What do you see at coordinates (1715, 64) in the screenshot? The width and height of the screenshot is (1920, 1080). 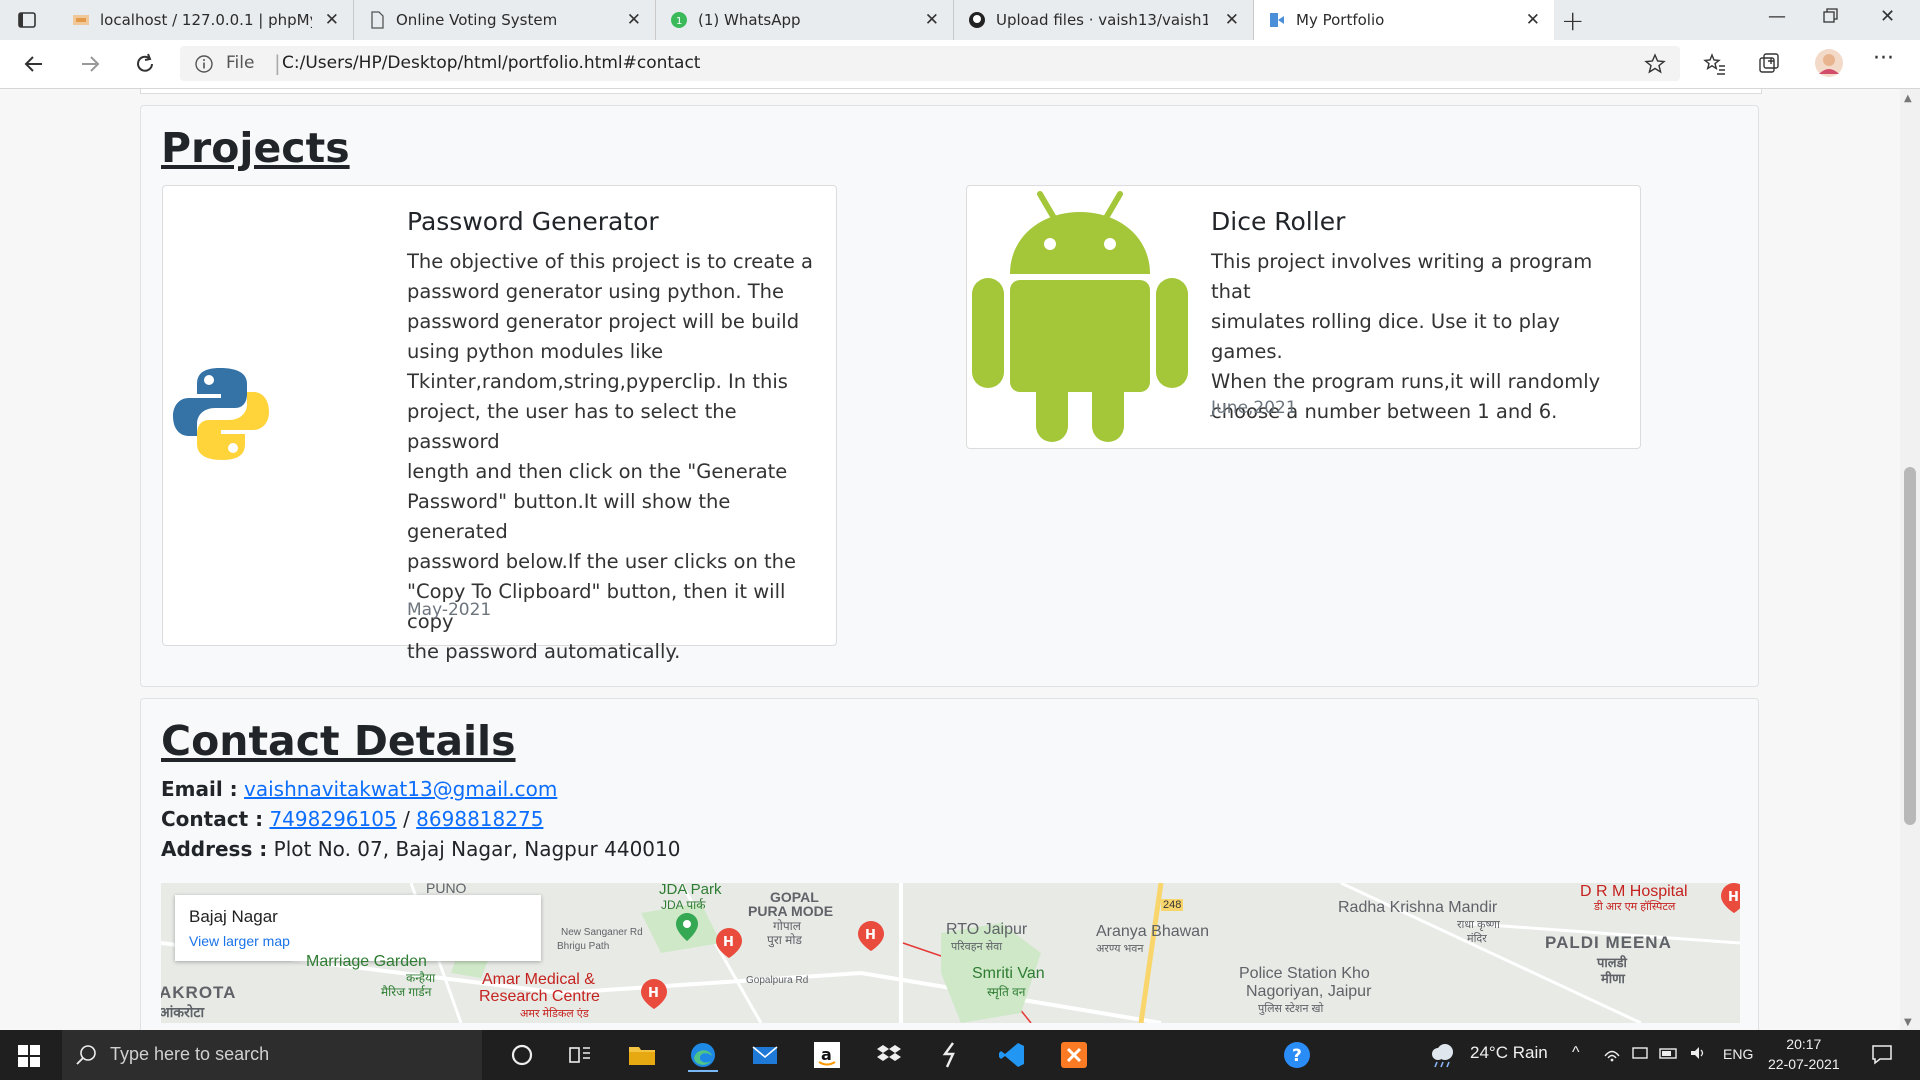 I see `favorites-icon` at bounding box center [1715, 64].